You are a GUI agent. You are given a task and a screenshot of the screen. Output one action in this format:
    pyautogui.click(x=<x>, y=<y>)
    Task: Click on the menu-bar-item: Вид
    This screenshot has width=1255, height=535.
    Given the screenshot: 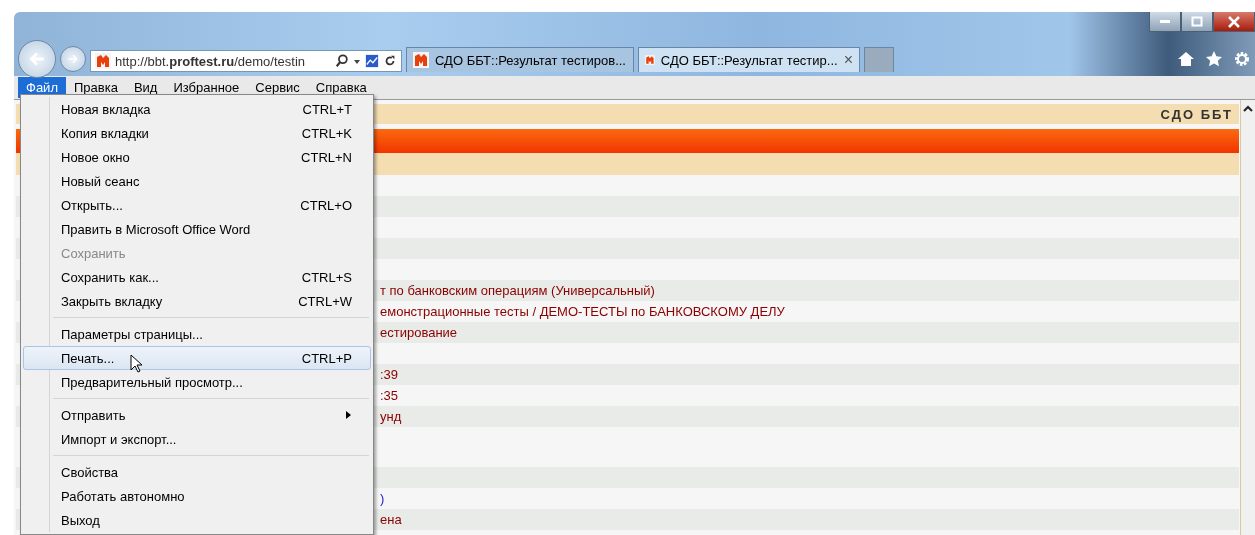 What is the action you would take?
    pyautogui.click(x=145, y=87)
    